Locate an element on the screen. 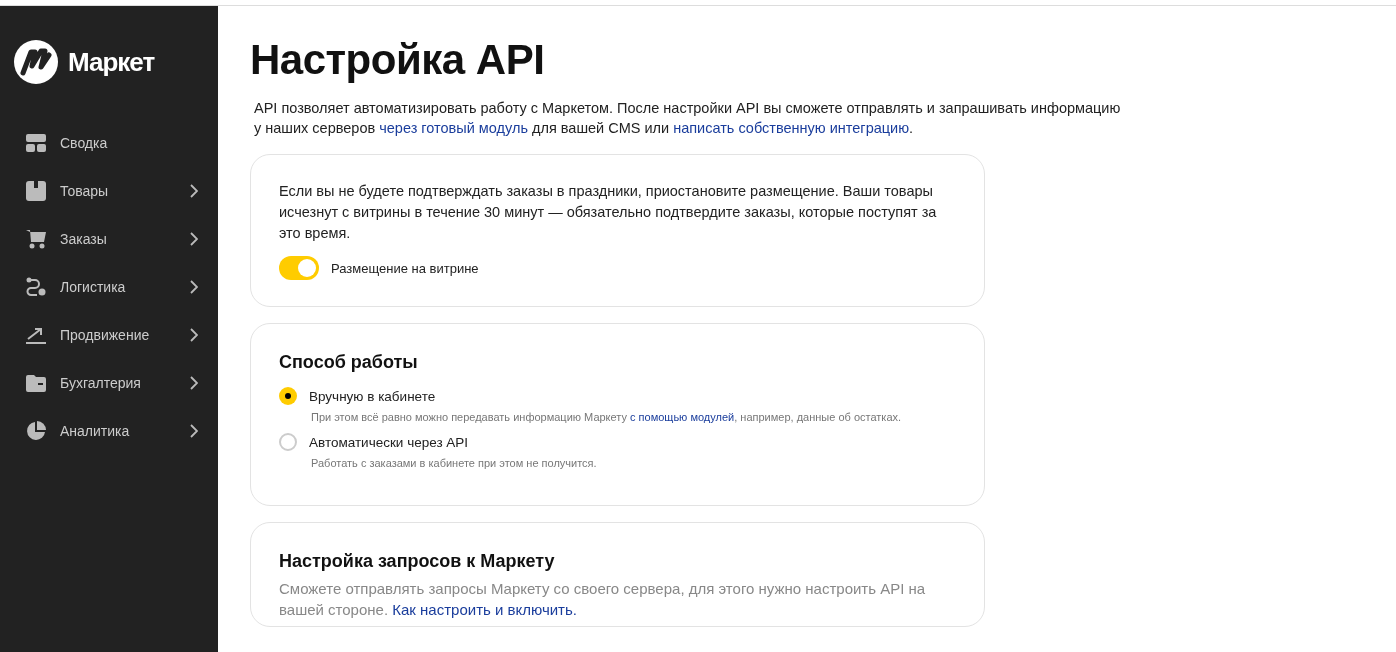  option-label: Автоматически через API is located at coordinates (389, 442).